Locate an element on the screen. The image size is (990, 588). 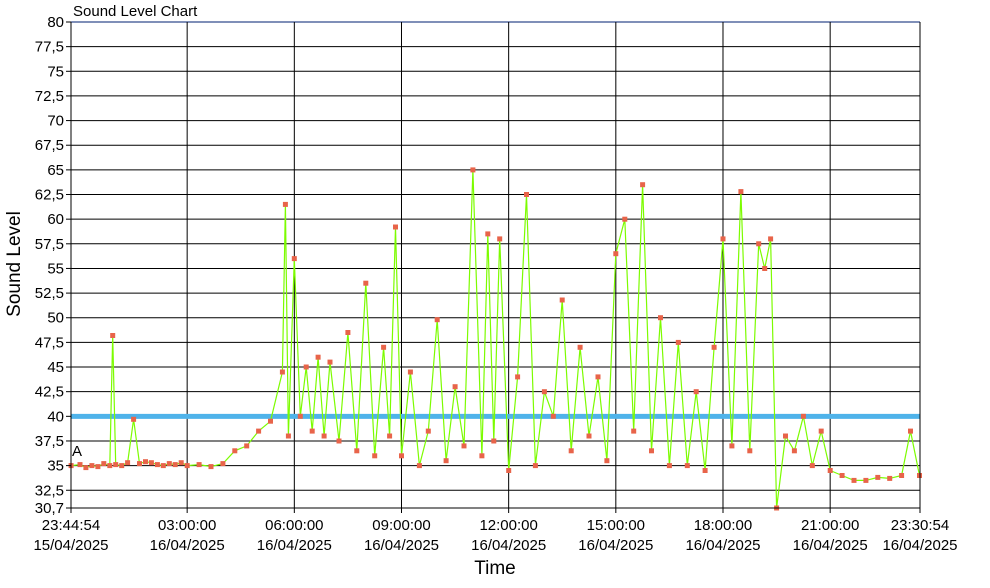
y-tick-label: 52,5 is located at coordinates (49, 293).